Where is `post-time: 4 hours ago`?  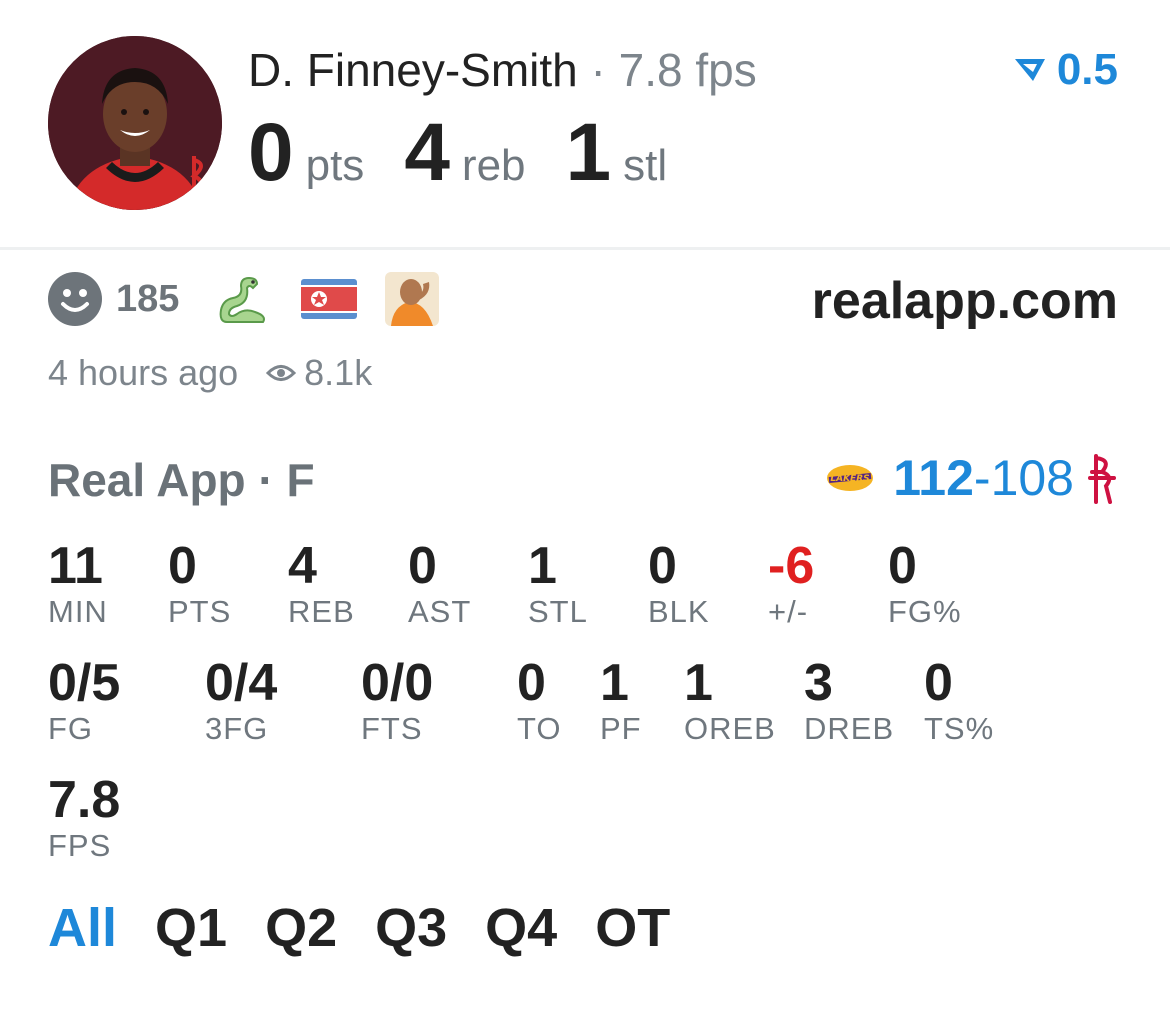 post-time: 4 hours ago is located at coordinates (143, 372).